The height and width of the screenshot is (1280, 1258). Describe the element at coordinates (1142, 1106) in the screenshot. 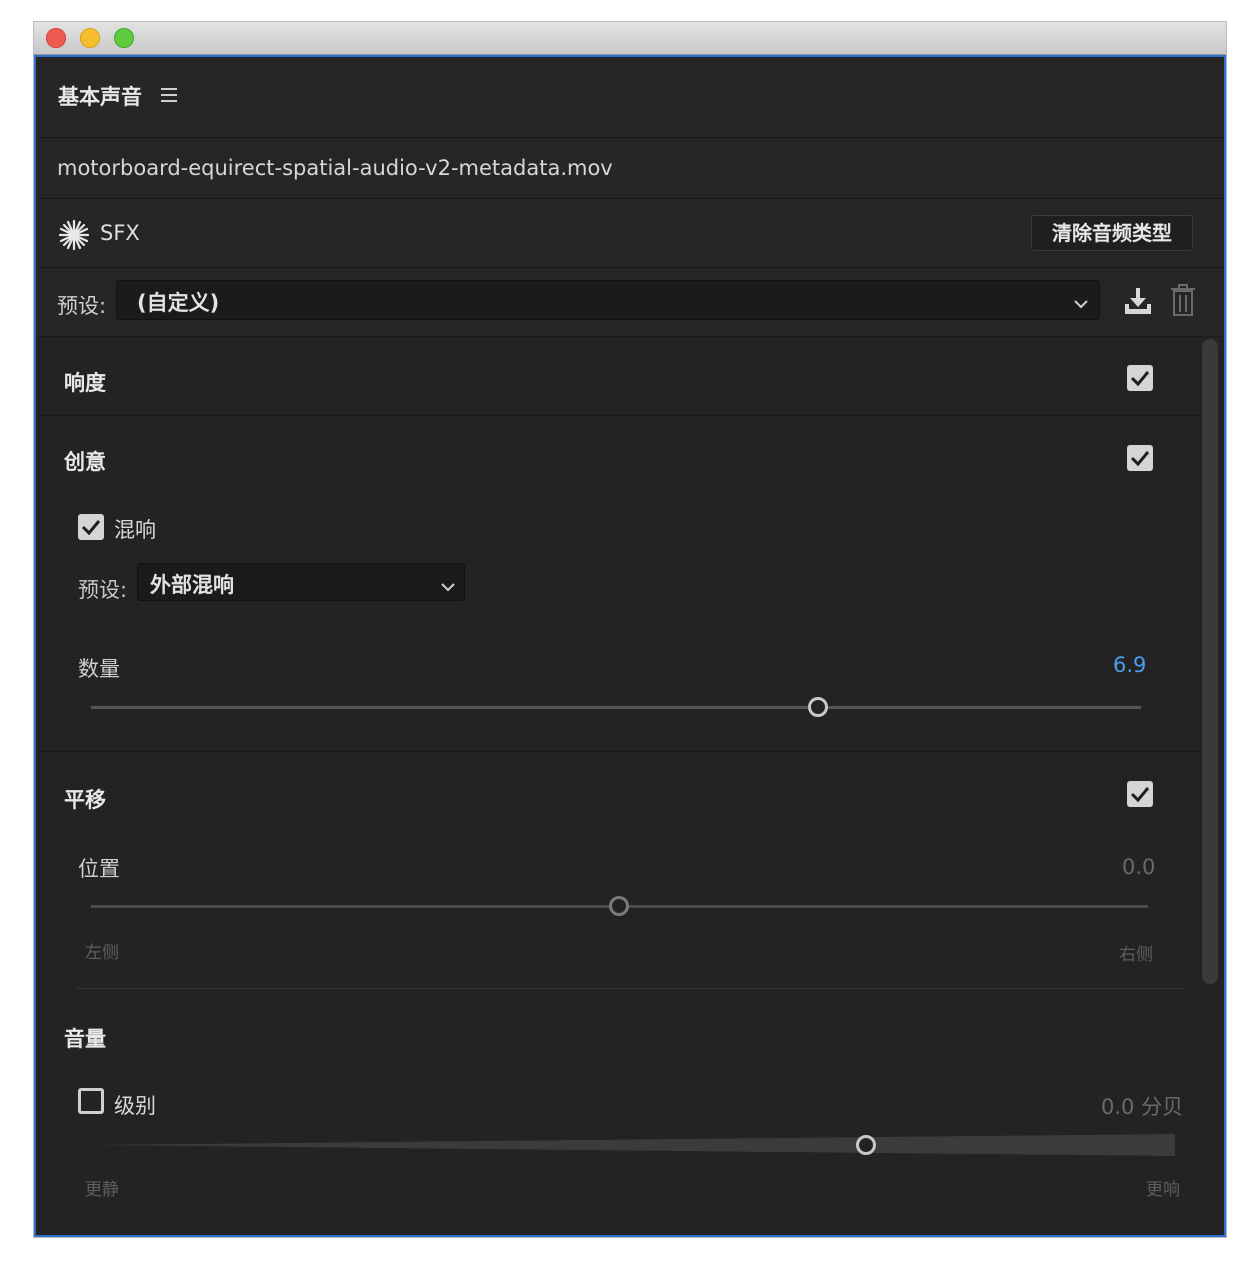

I see `level-value: 0.0 分贝` at that location.